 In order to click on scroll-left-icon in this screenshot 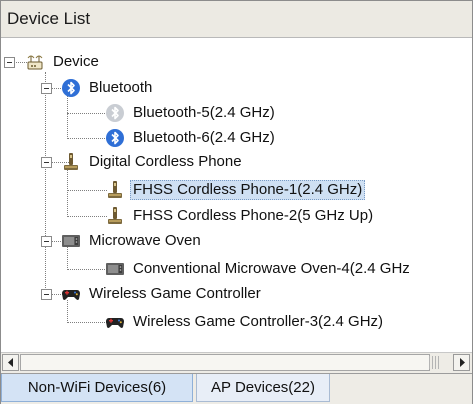, I will do `click(10, 362)`.